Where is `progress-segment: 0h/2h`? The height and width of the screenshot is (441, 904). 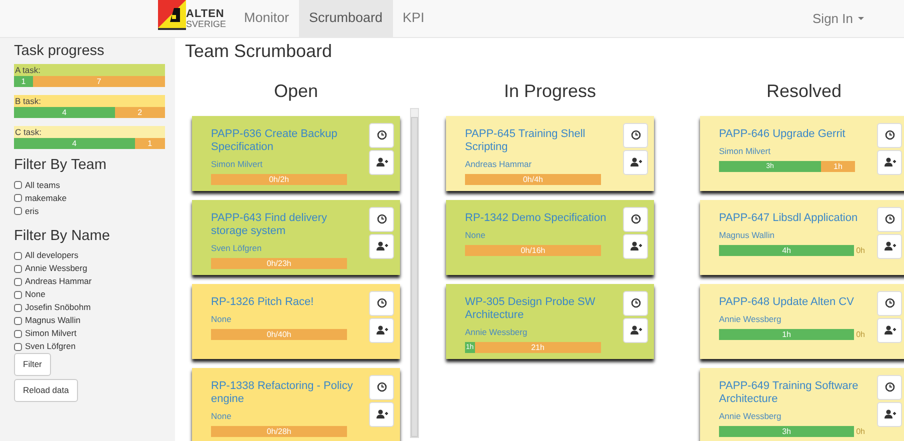
progress-segment: 0h/2h is located at coordinates (279, 179).